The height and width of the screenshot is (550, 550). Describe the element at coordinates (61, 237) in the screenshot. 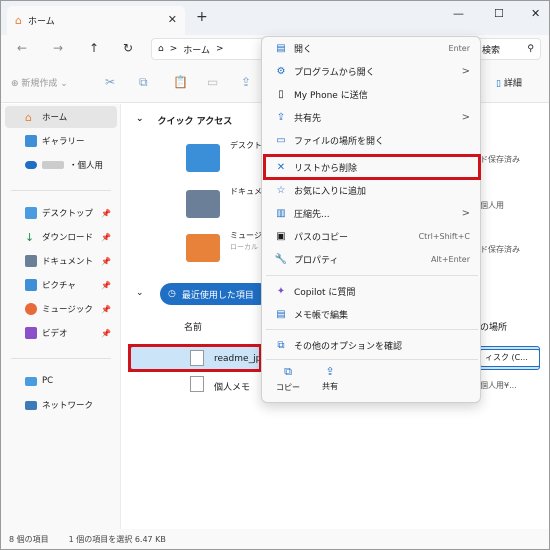

I see `sidebar-item-downloads: ↓ ダウンロード 📌` at that location.